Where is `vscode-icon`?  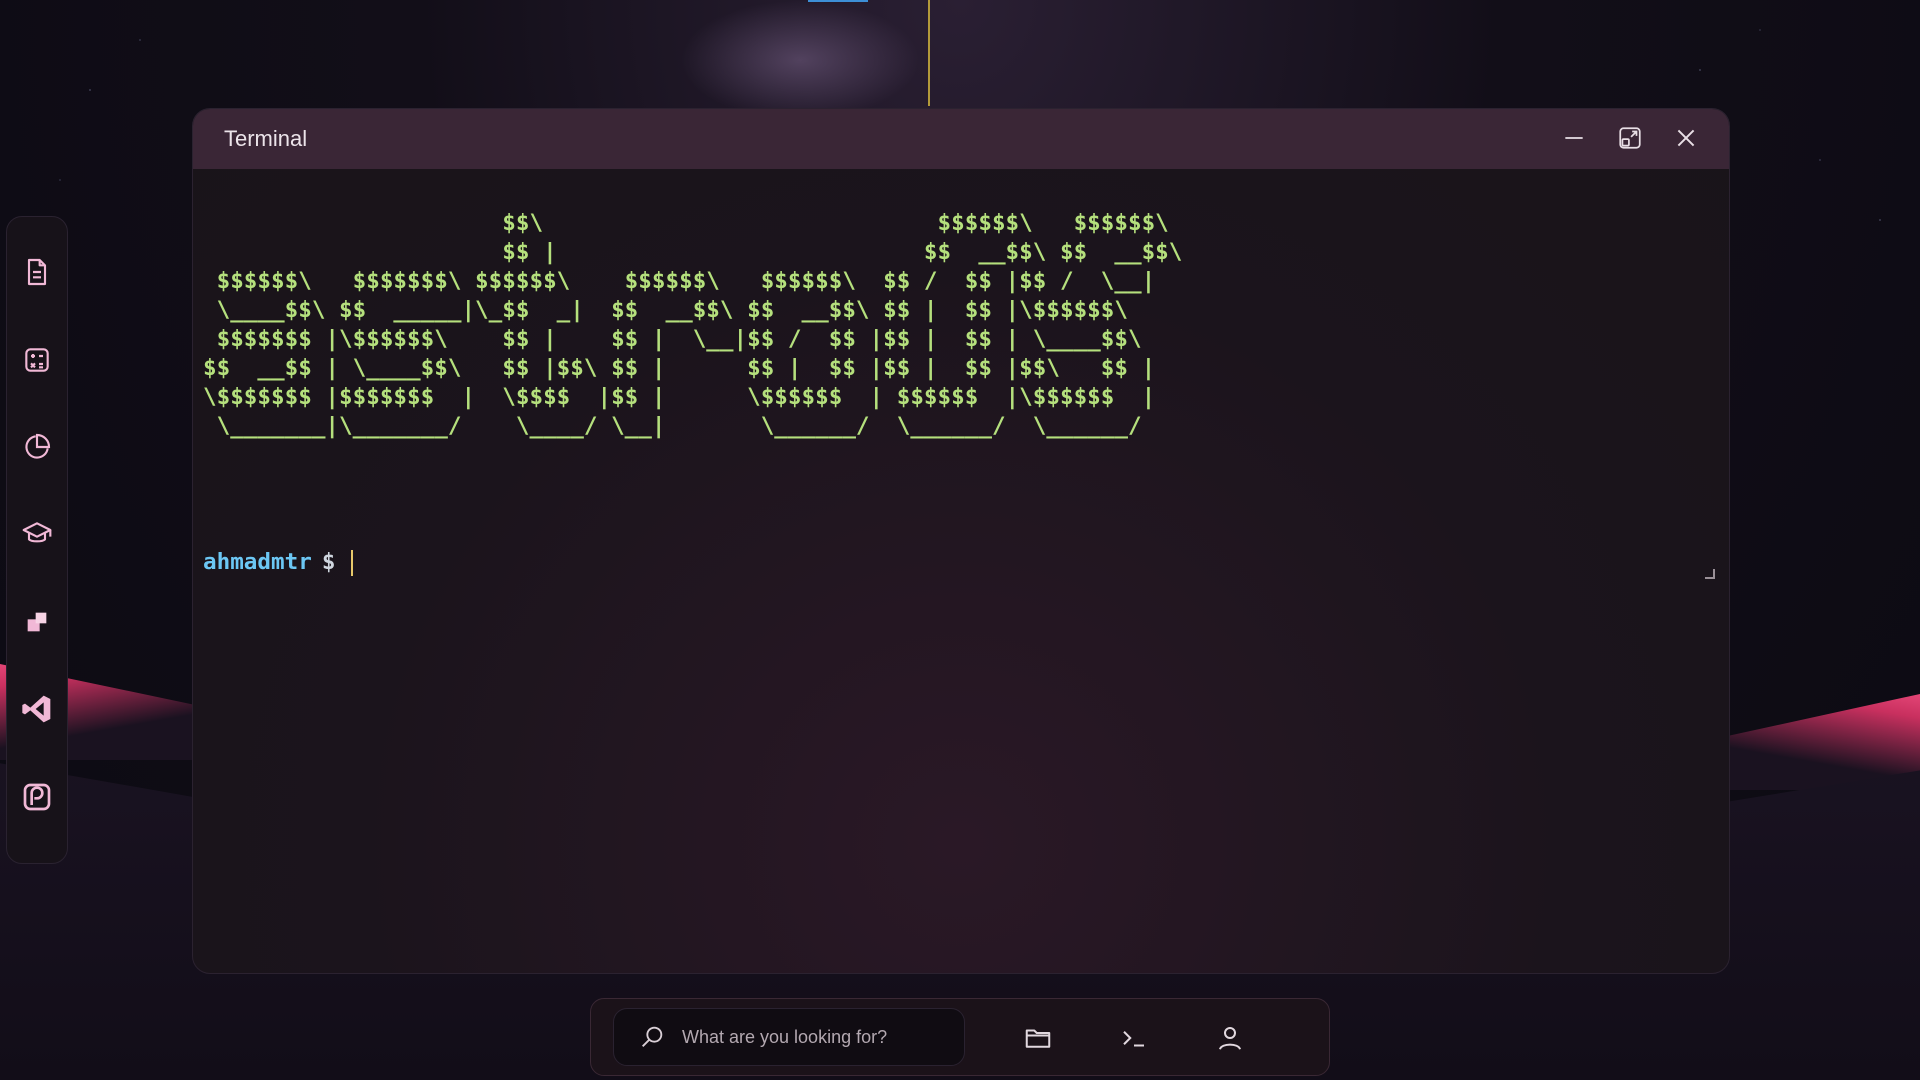
vscode-icon is located at coordinates (36, 709).